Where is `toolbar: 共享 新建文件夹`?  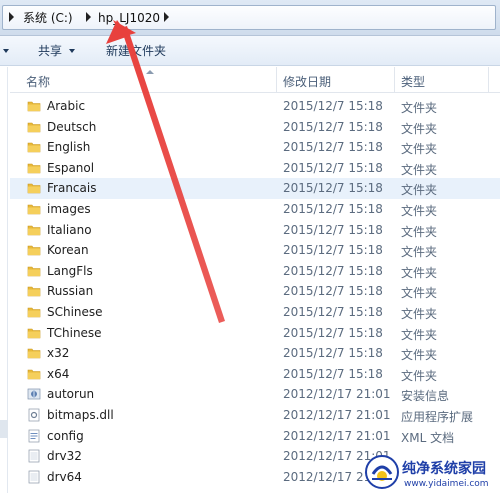
toolbar: 共享 新建文件夹 is located at coordinates (250, 51).